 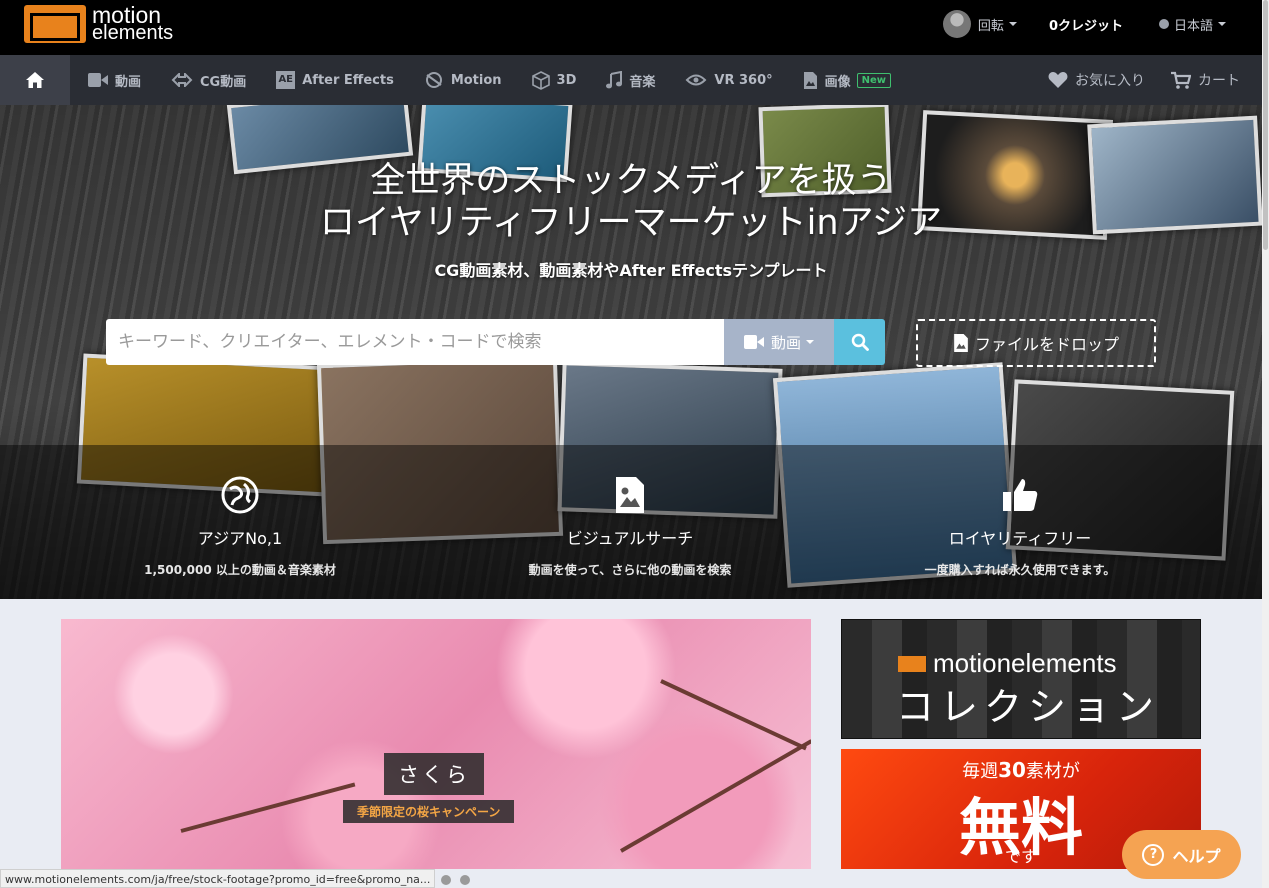 What do you see at coordinates (114, 80) in the screenshot?
I see `nav-item-video: 動画` at bounding box center [114, 80].